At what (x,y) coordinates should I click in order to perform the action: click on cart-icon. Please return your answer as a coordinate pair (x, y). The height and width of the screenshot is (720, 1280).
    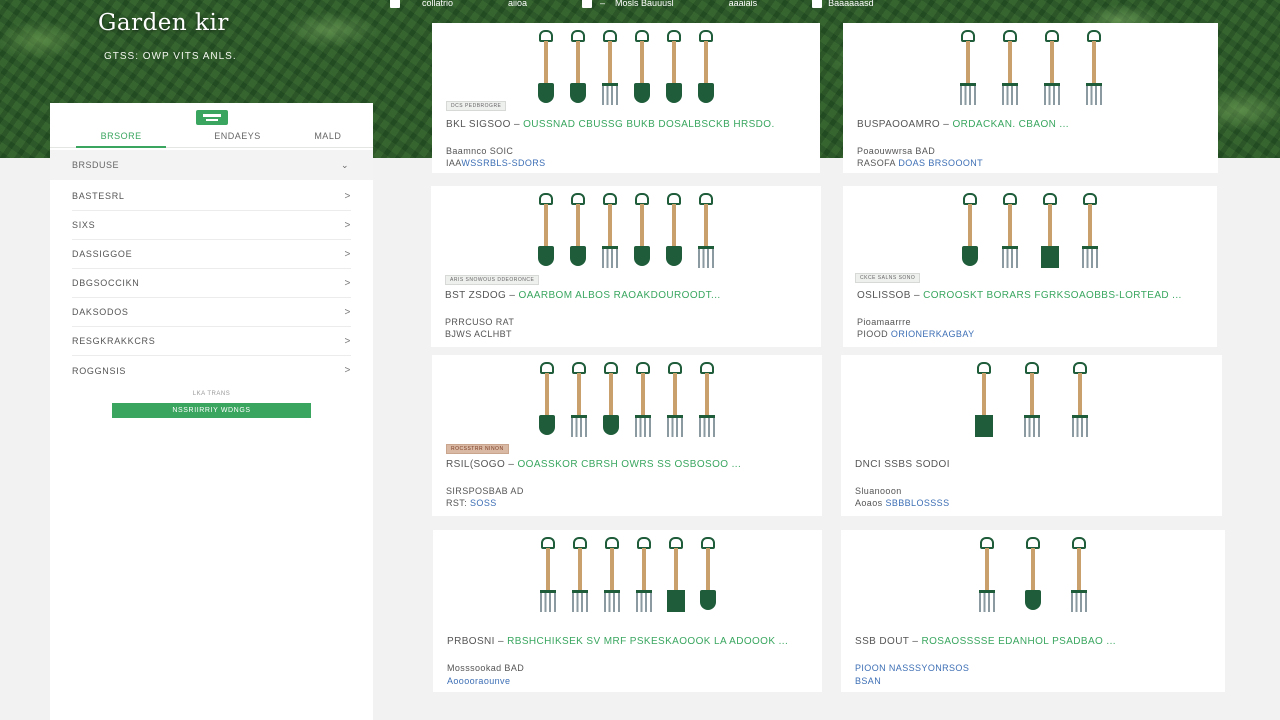
    Looking at the image, I should click on (817, 4).